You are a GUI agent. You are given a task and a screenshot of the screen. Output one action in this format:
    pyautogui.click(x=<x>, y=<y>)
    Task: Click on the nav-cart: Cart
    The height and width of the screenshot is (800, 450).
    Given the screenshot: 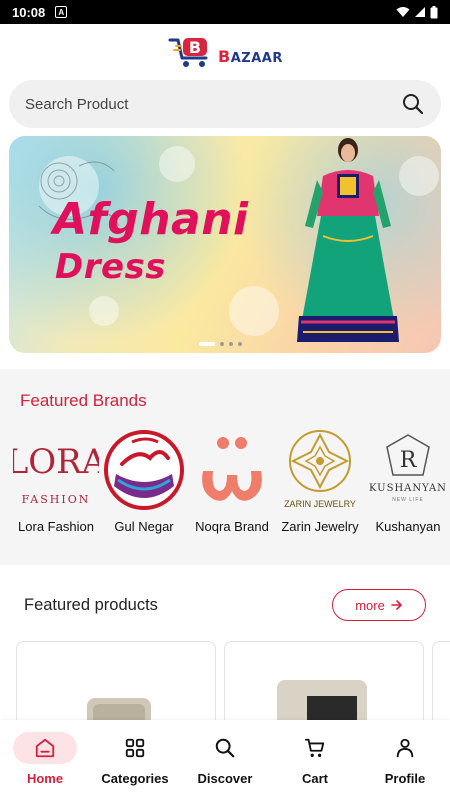 What is the action you would take?
    pyautogui.click(x=315, y=759)
    